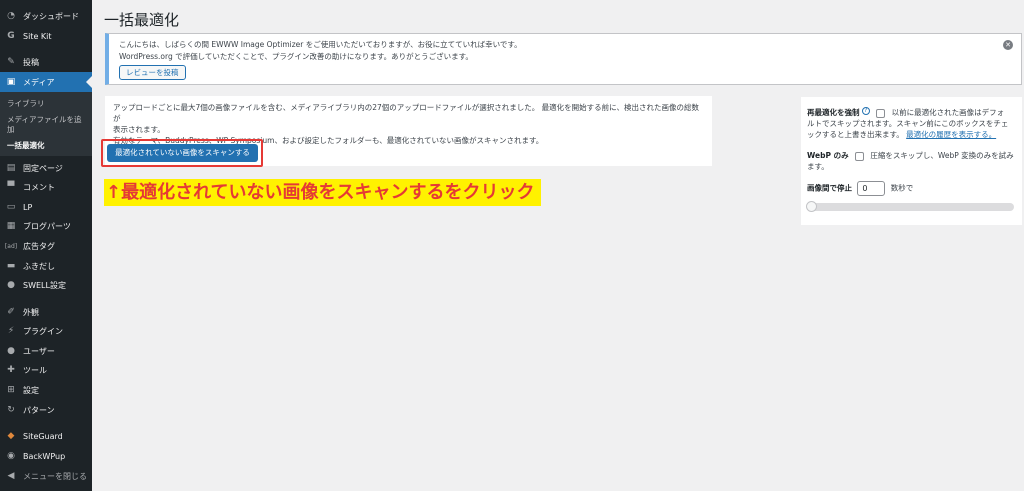 Image resolution: width=1024 pixels, height=491 pixels. What do you see at coordinates (39, 410) in the screenshot?
I see `sidebar-item-label: パターン` at bounding box center [39, 410].